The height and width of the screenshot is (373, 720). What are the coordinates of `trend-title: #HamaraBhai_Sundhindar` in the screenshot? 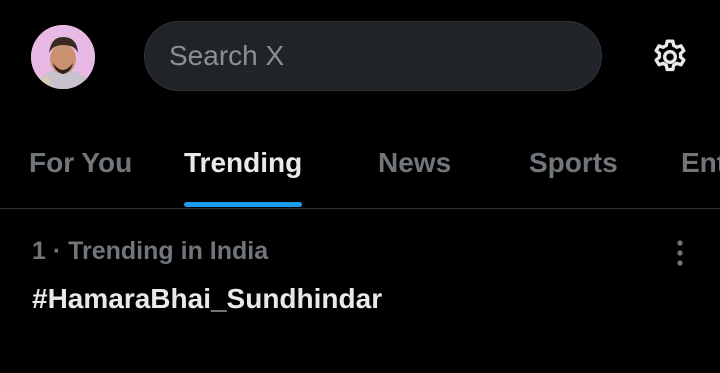 It's located at (207, 298).